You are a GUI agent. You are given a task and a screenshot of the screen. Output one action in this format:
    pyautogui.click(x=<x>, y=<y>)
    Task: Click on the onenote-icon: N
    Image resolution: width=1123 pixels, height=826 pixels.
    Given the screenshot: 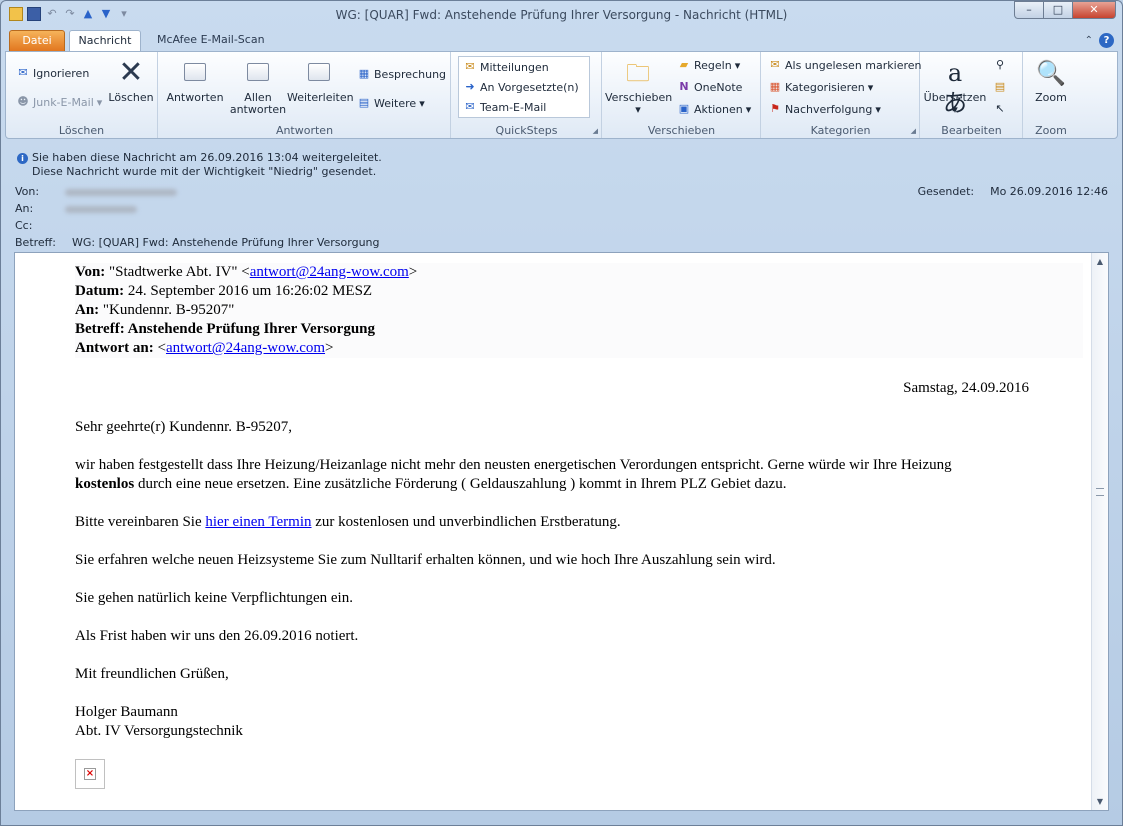 What is the action you would take?
    pyautogui.click(x=684, y=86)
    